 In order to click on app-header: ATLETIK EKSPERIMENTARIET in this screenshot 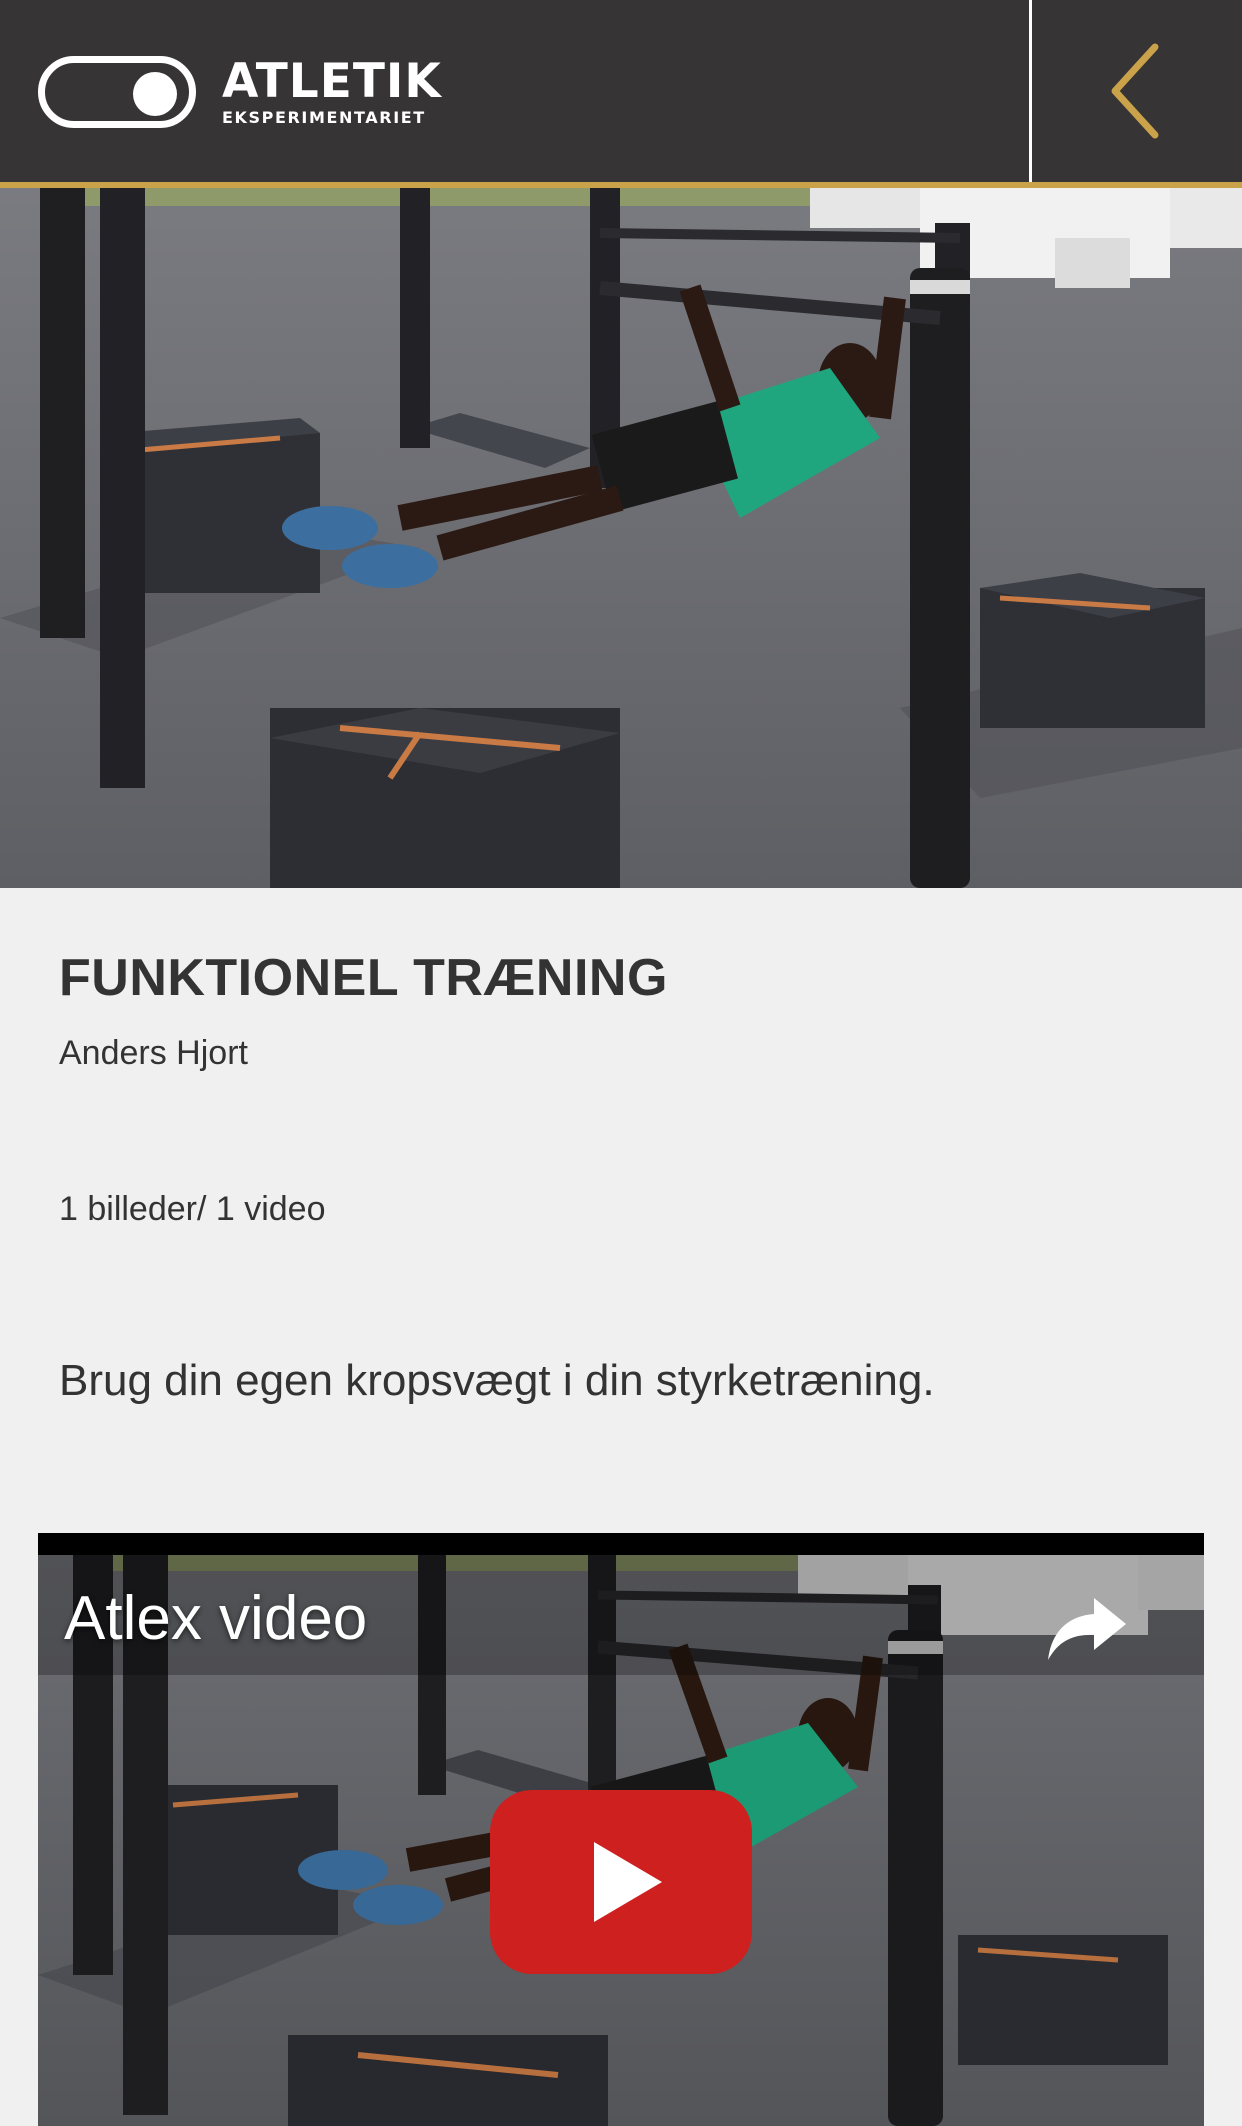, I will do `click(621, 91)`.